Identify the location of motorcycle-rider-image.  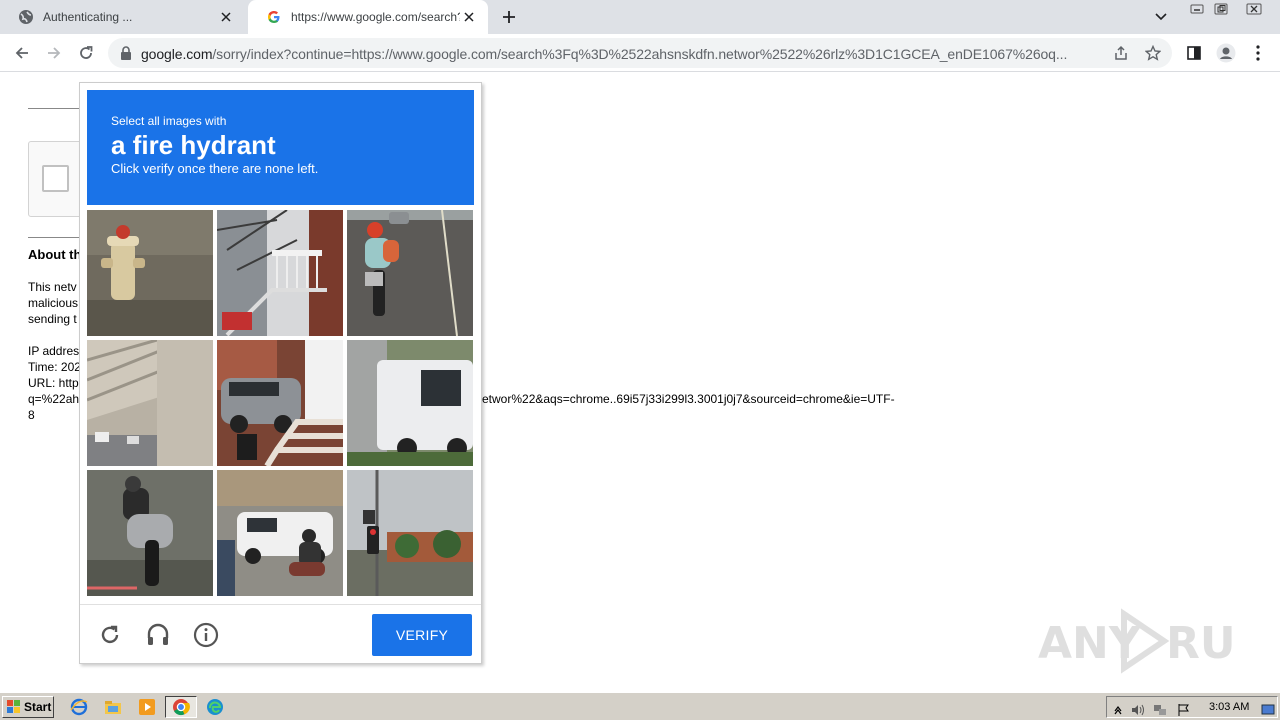
(410, 273).